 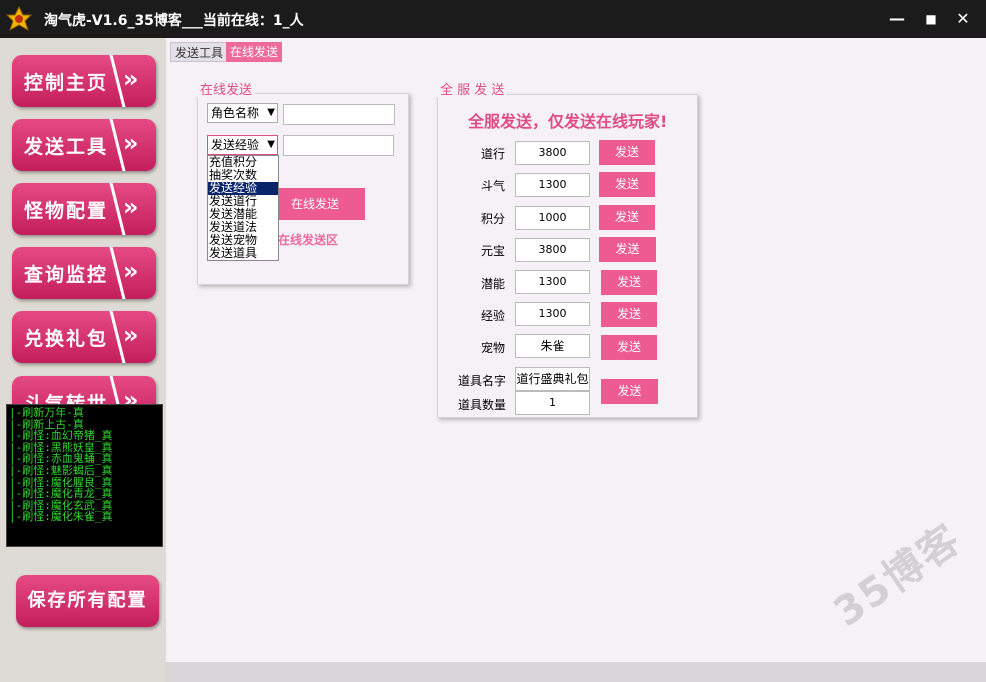 What do you see at coordinates (61, 494) in the screenshot?
I see `log-line: |-刷怪:魔化青龙_真` at bounding box center [61, 494].